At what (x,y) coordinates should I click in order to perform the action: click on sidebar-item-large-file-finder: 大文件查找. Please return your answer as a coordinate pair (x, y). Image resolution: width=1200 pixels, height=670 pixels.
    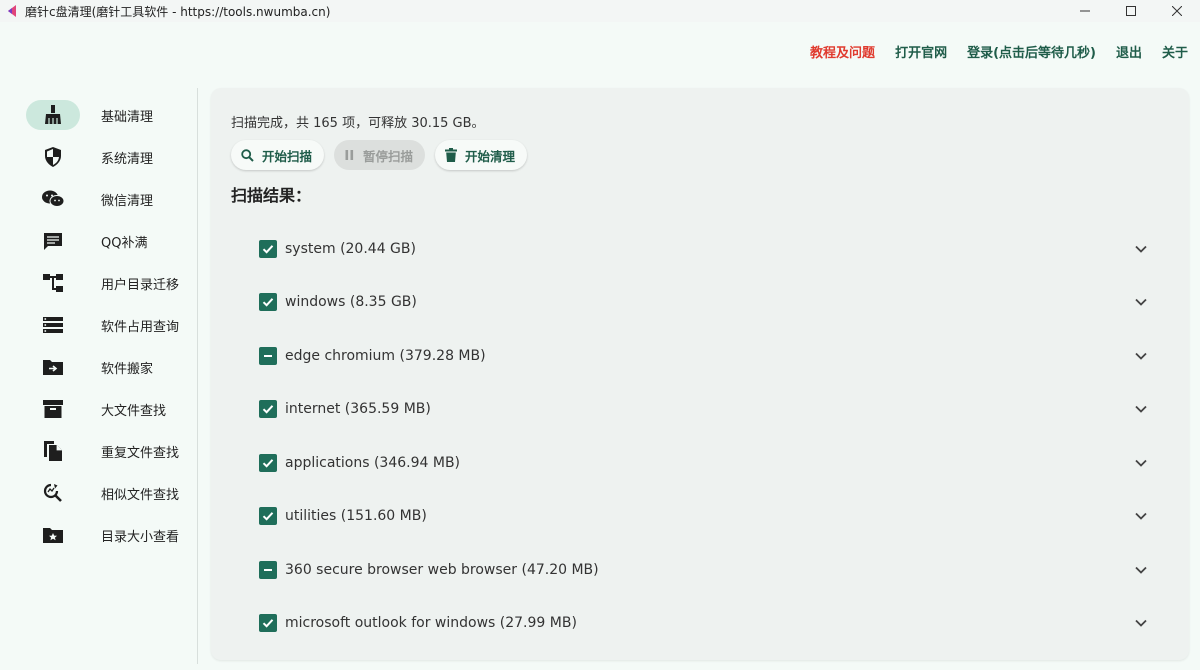
    Looking at the image, I should click on (106, 409).